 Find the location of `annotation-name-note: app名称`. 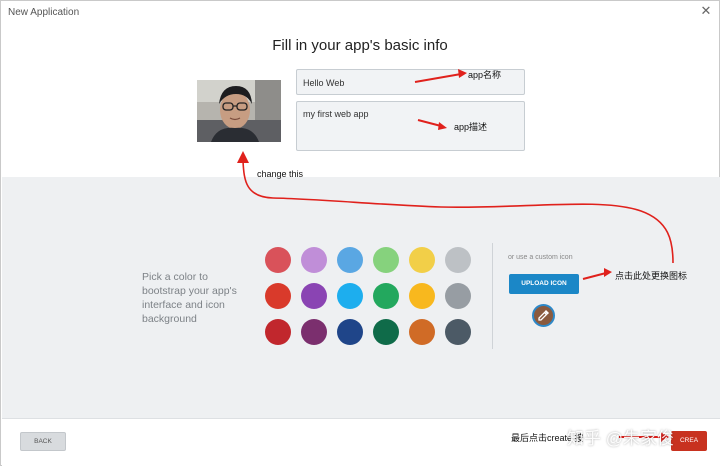

annotation-name-note: app名称 is located at coordinates (485, 75).